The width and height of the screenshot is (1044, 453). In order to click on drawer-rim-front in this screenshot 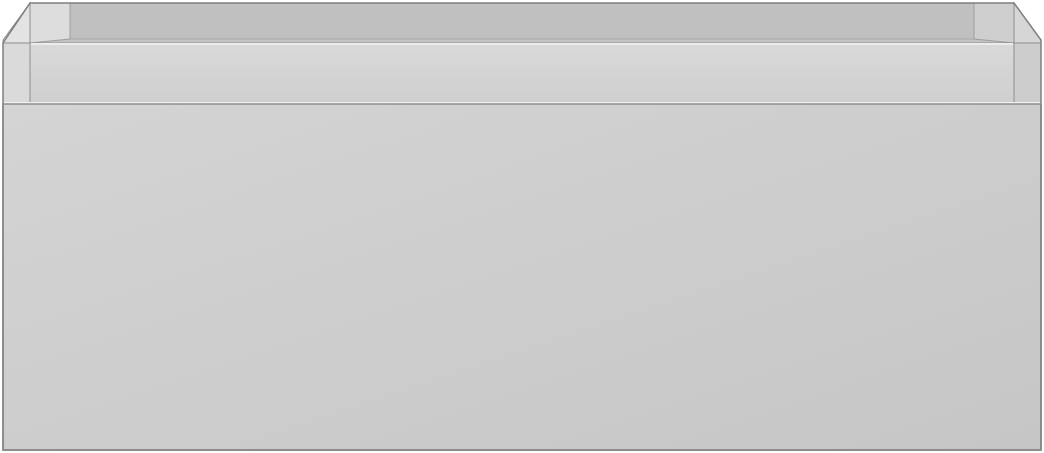, I will do `click(522, 73)`.